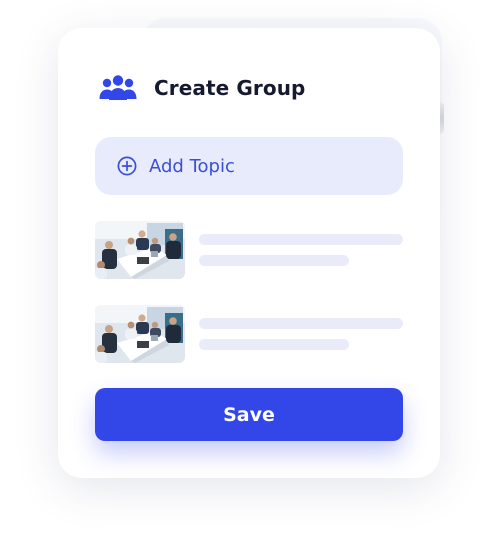 This screenshot has width=498, height=540. I want to click on save-button: Save, so click(249, 414).